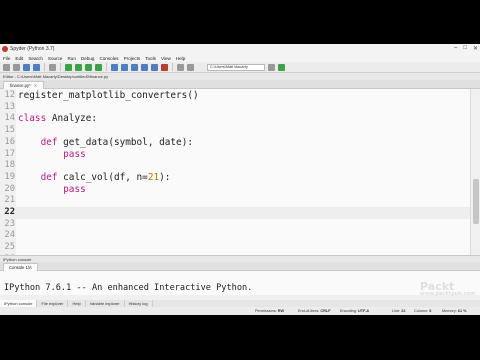 The image size is (480, 360). What do you see at coordinates (363, 311) in the screenshot?
I see `encoding-value: UTF-8` at bounding box center [363, 311].